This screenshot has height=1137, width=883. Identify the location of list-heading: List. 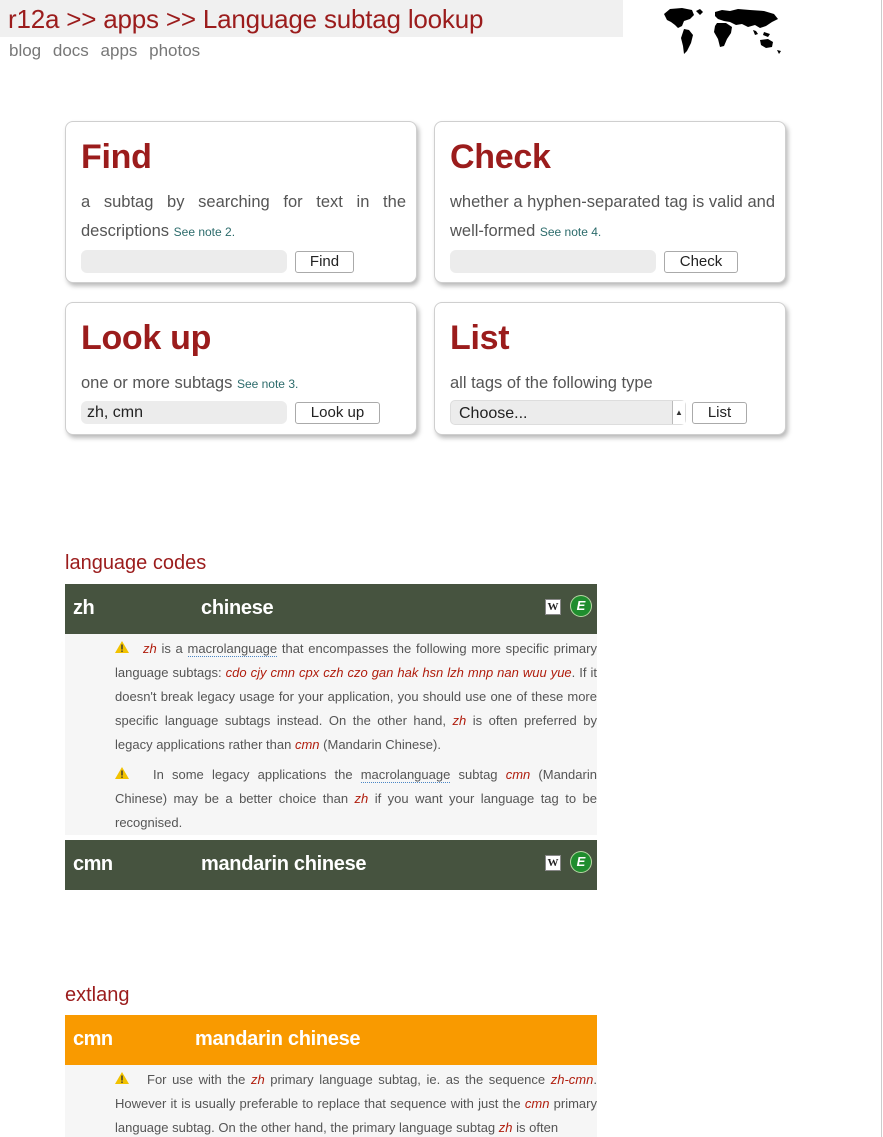
(480, 338).